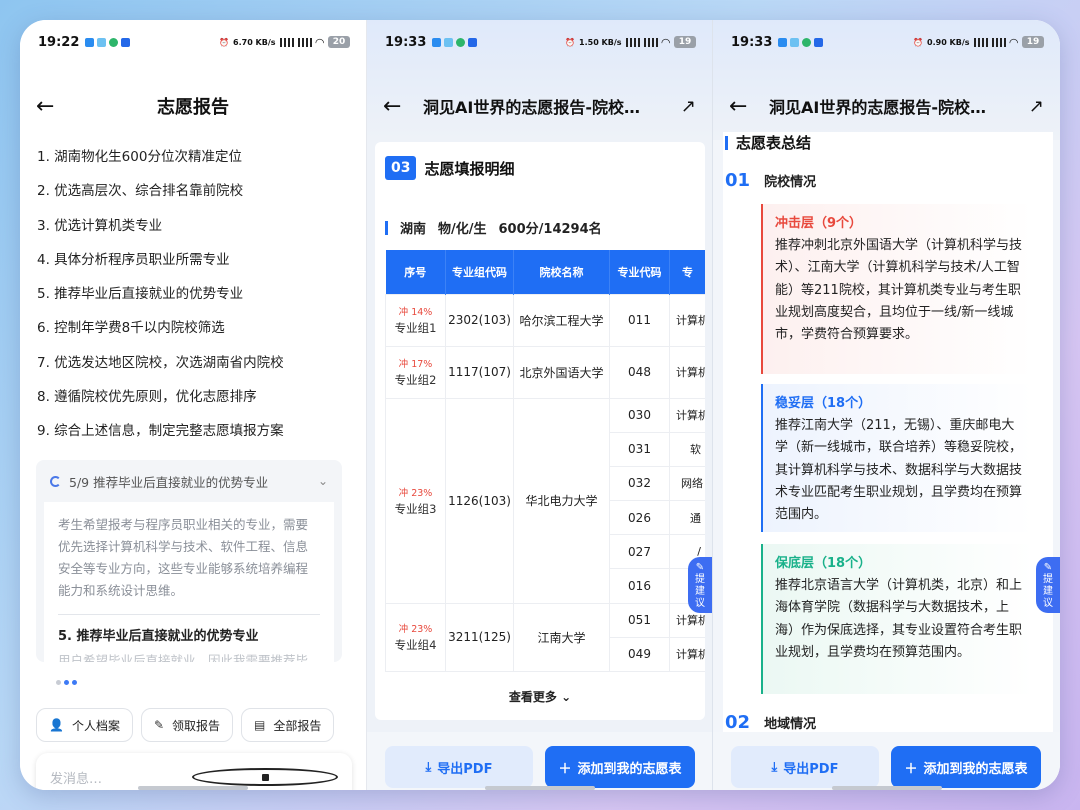 The height and width of the screenshot is (810, 1080). What do you see at coordinates (1033, 42) in the screenshot?
I see `battery-icon: 19` at bounding box center [1033, 42].